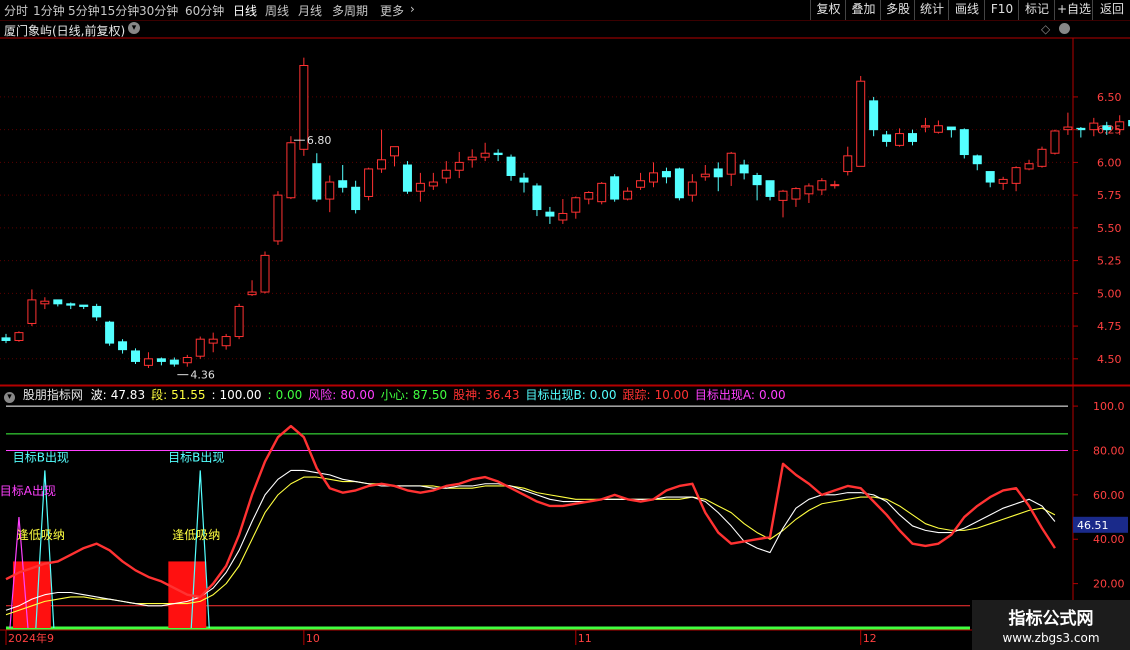 The image size is (1130, 650). Describe the element at coordinates (1100, 495) in the screenshot. I see `indicator-axis: 100.0 80.00 60.00 40.00 20.00 46.51` at that location.